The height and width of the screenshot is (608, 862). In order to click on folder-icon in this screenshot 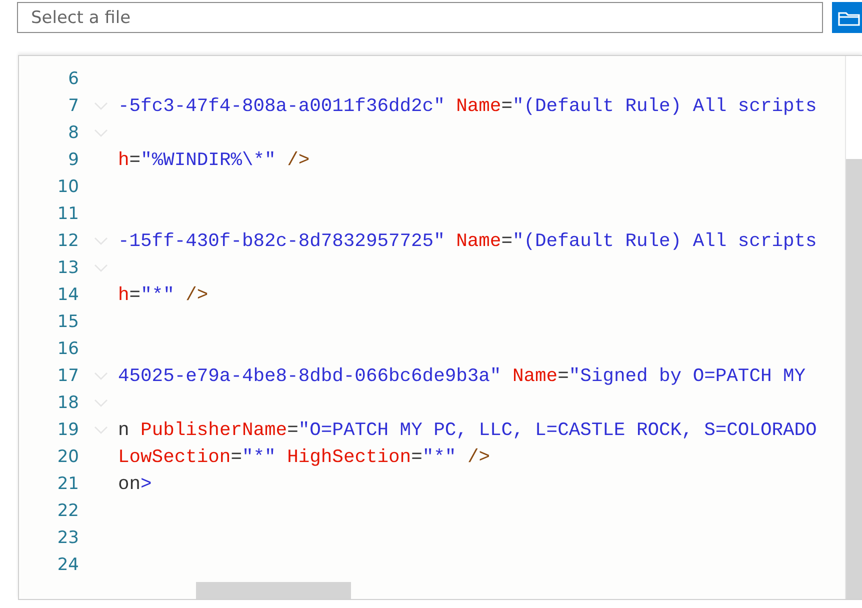, I will do `click(849, 18)`.